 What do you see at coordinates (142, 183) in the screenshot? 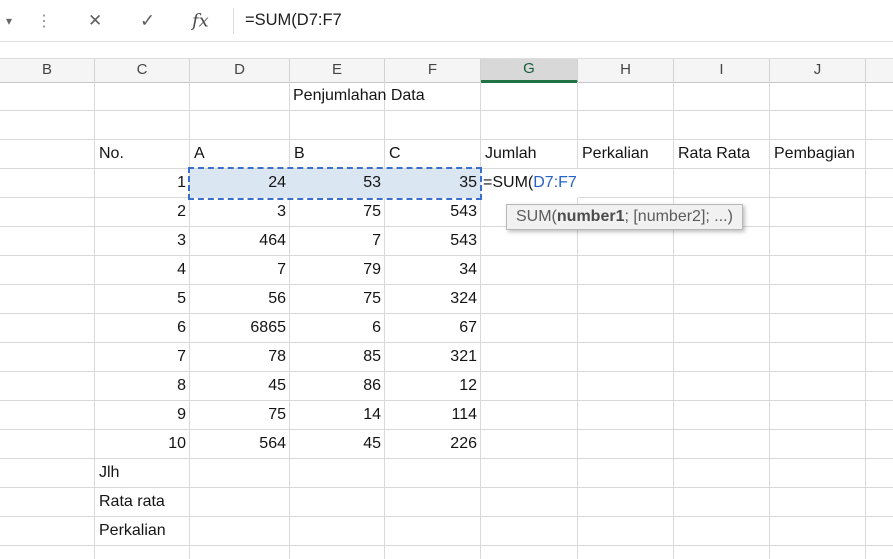
I see `cell-no: 1` at bounding box center [142, 183].